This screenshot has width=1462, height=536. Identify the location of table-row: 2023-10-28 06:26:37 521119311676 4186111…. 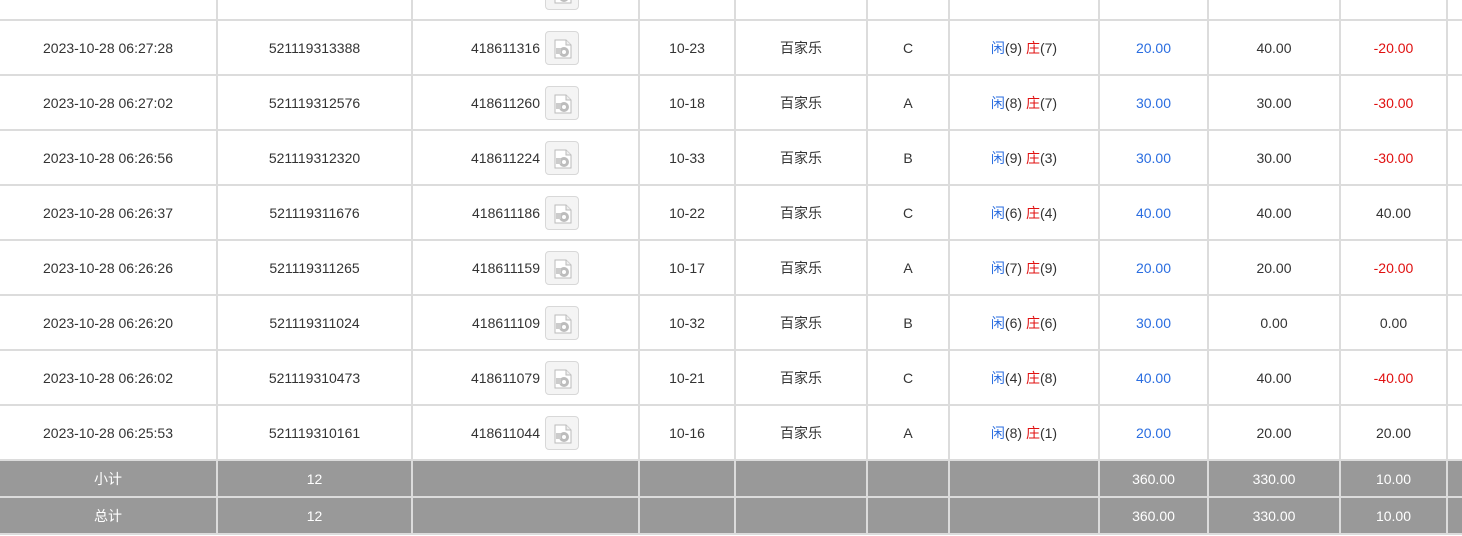
(731, 213).